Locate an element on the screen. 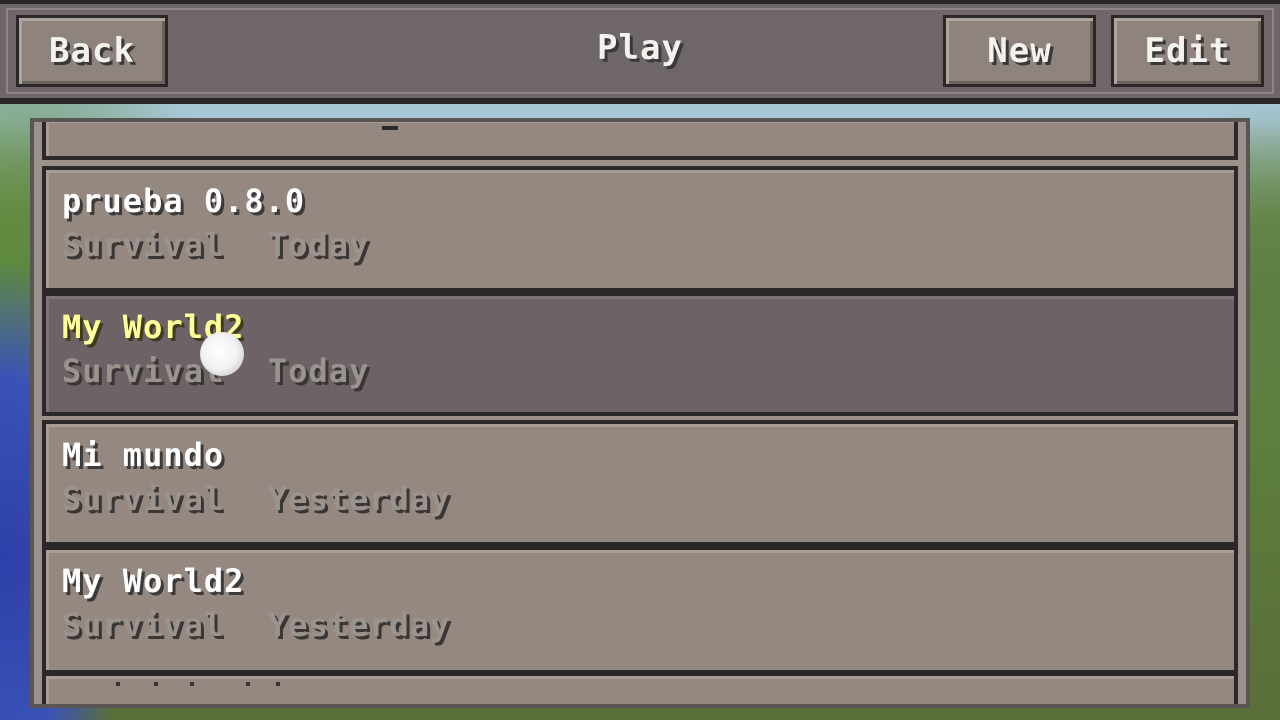 The width and height of the screenshot is (1280, 720). world-name: My World2 is located at coordinates (153, 581).